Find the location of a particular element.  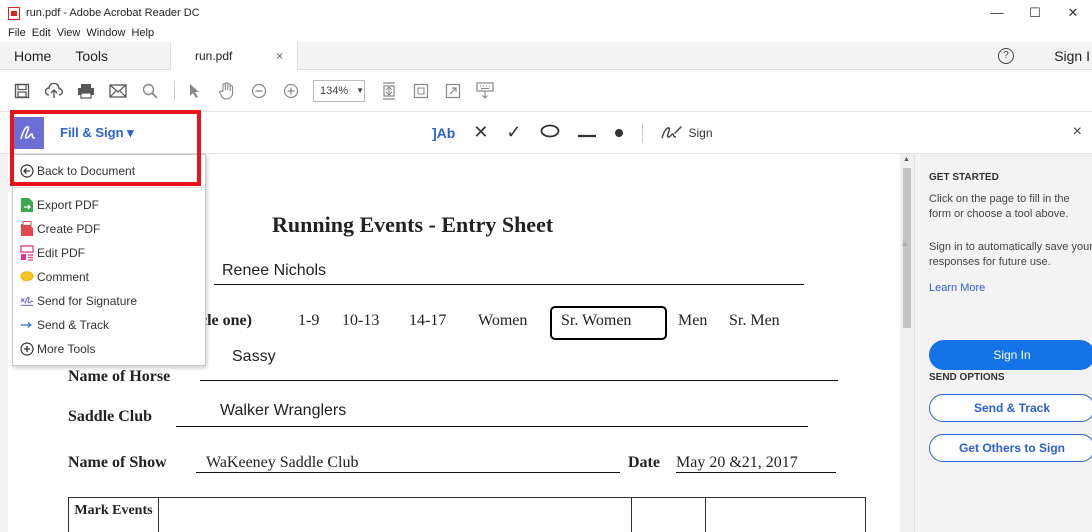

line-tool is located at coordinates (586, 132).